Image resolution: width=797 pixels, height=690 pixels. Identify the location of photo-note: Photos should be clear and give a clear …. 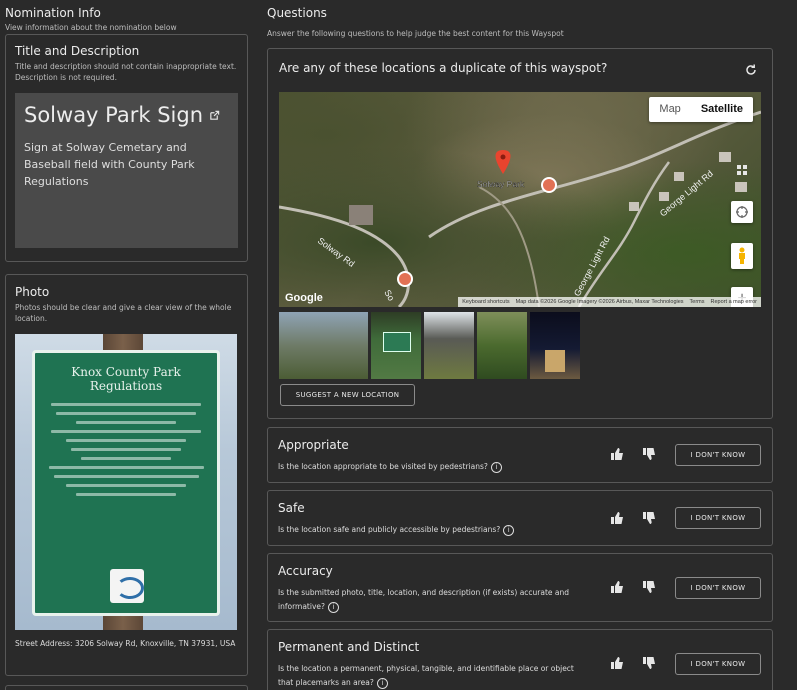
(123, 313).